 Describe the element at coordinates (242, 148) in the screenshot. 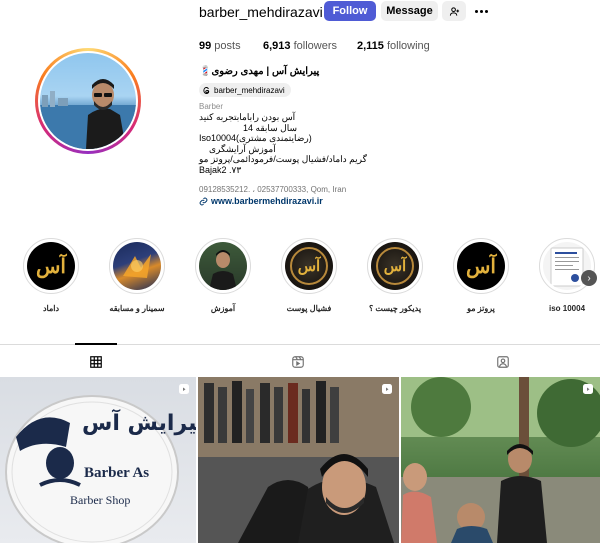

I see `bio-line: آموزش آرایشگری` at that location.